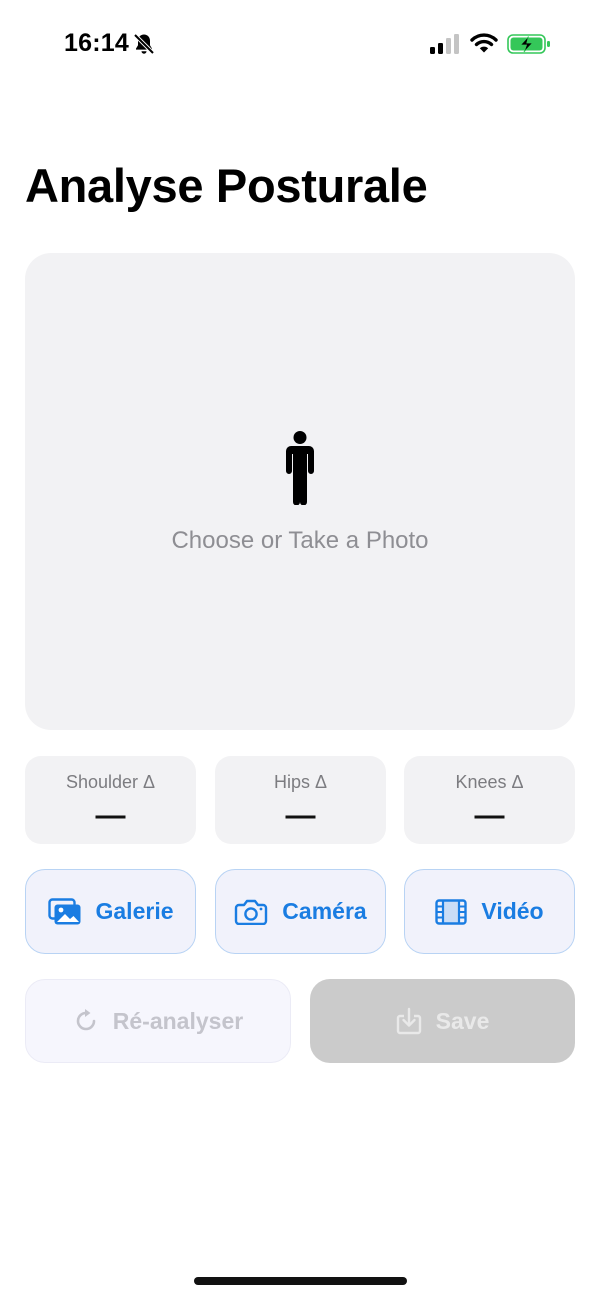 The height and width of the screenshot is (1298, 600). What do you see at coordinates (300, 1281) in the screenshot?
I see `home-indicator` at bounding box center [300, 1281].